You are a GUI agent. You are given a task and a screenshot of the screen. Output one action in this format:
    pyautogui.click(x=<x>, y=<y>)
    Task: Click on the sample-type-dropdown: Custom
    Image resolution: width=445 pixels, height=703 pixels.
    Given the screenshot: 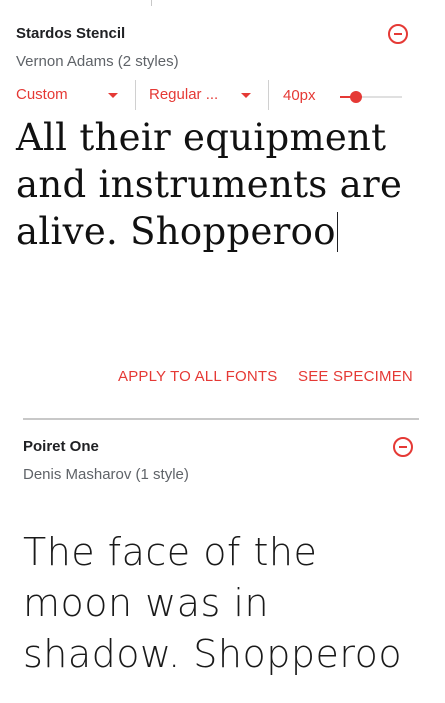 What is the action you would take?
    pyautogui.click(x=42, y=94)
    